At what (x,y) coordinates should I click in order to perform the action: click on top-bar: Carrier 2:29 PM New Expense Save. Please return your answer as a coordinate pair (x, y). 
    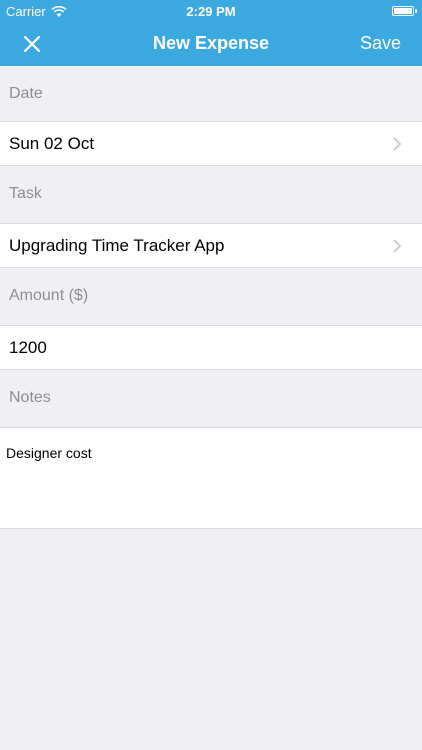
    Looking at the image, I should click on (211, 33).